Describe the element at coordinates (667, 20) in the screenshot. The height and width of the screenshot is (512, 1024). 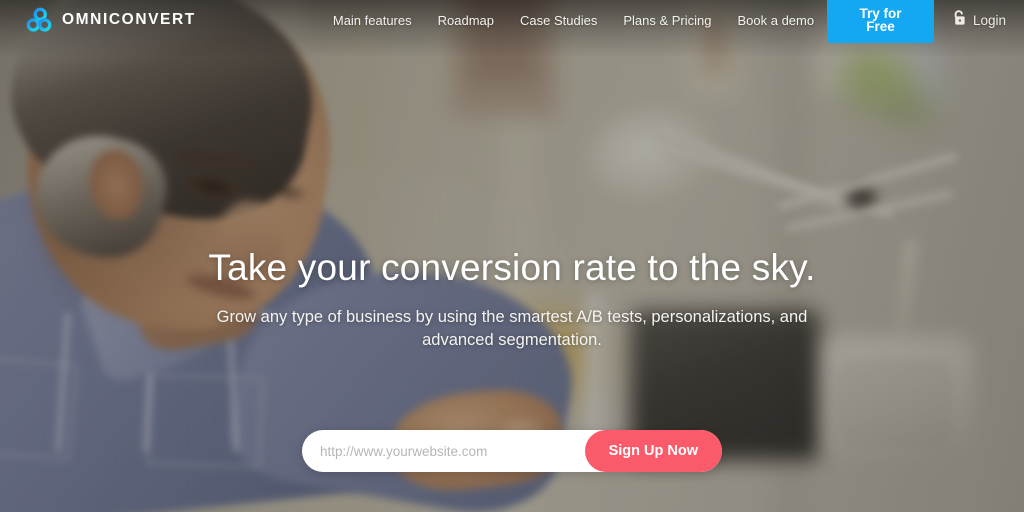
I see `nav-item-plans-pricing: Plans & Pricing` at that location.